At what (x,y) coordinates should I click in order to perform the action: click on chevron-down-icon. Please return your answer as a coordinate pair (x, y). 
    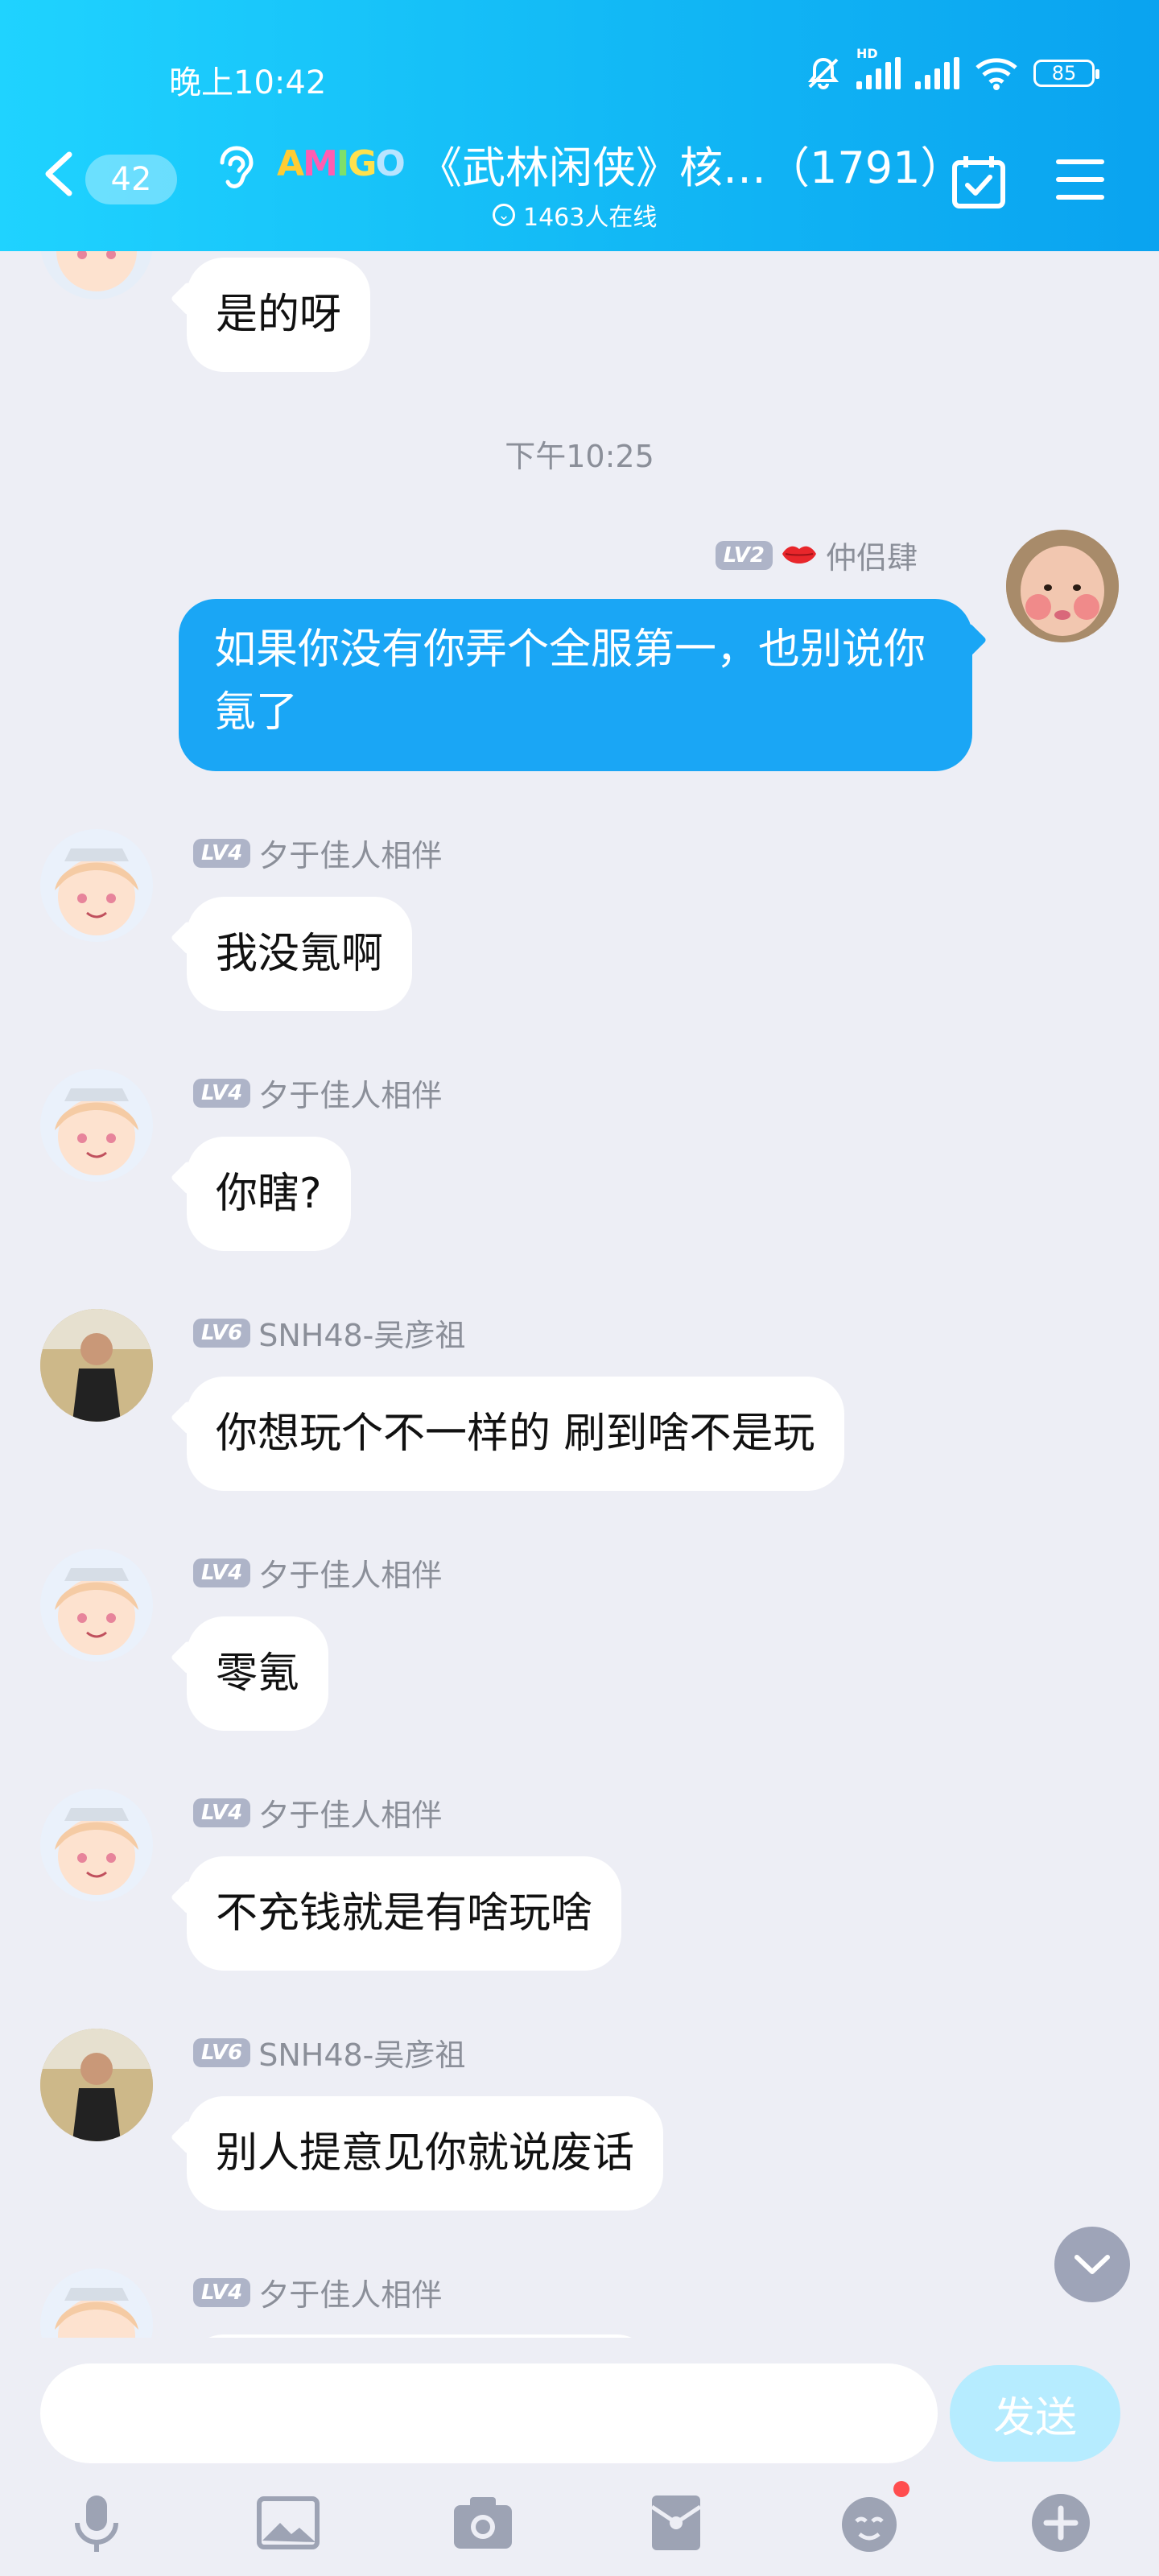
    Looking at the image, I should click on (1092, 2264).